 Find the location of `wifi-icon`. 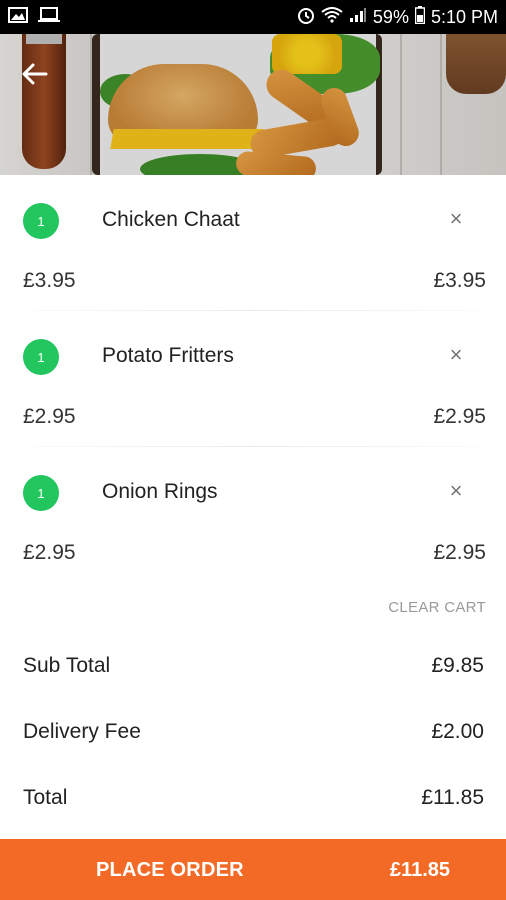

wifi-icon is located at coordinates (332, 17).